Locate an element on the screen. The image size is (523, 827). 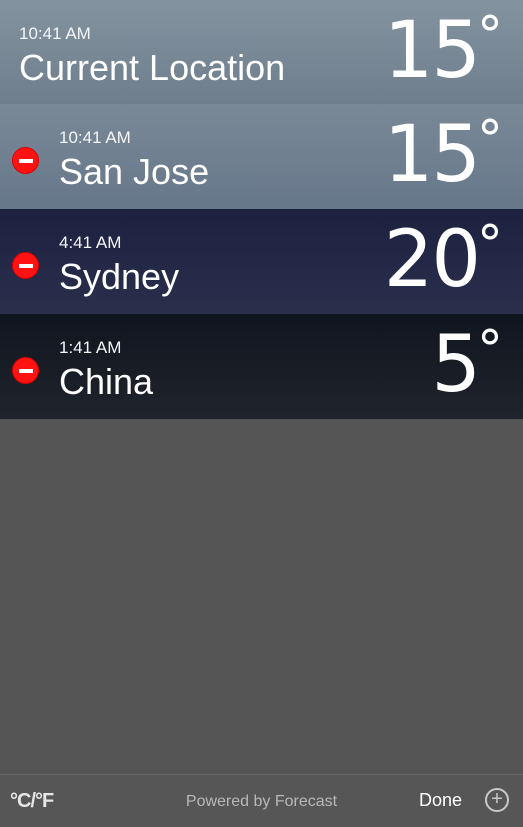
location-row-current: 10:41 AM Current Location 15° is located at coordinates (261, 52).